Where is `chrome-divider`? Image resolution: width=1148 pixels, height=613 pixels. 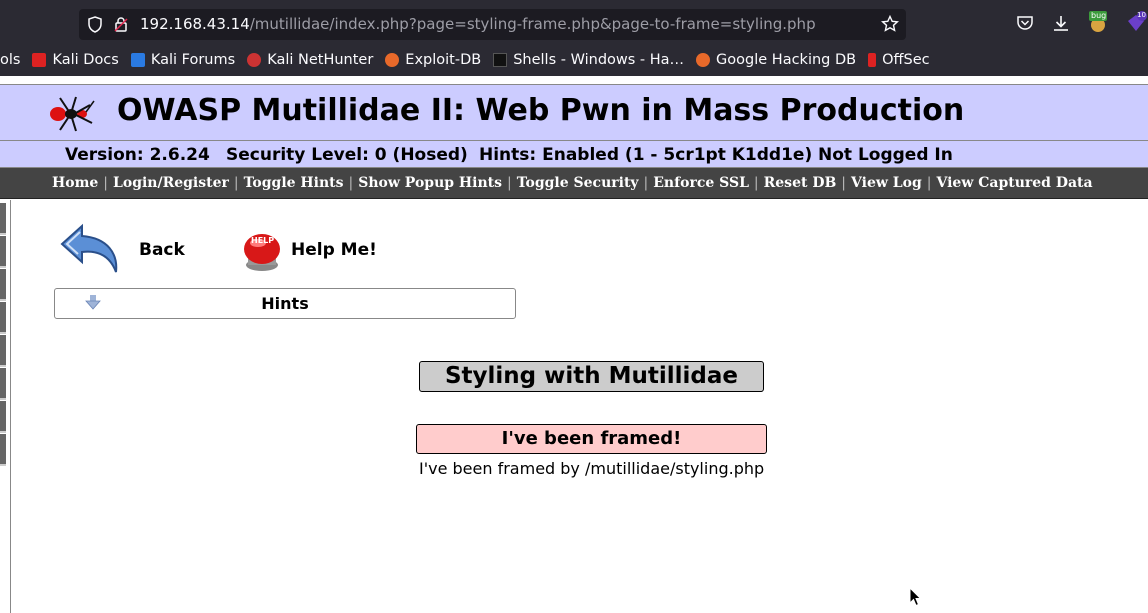
chrome-divider is located at coordinates (574, 80).